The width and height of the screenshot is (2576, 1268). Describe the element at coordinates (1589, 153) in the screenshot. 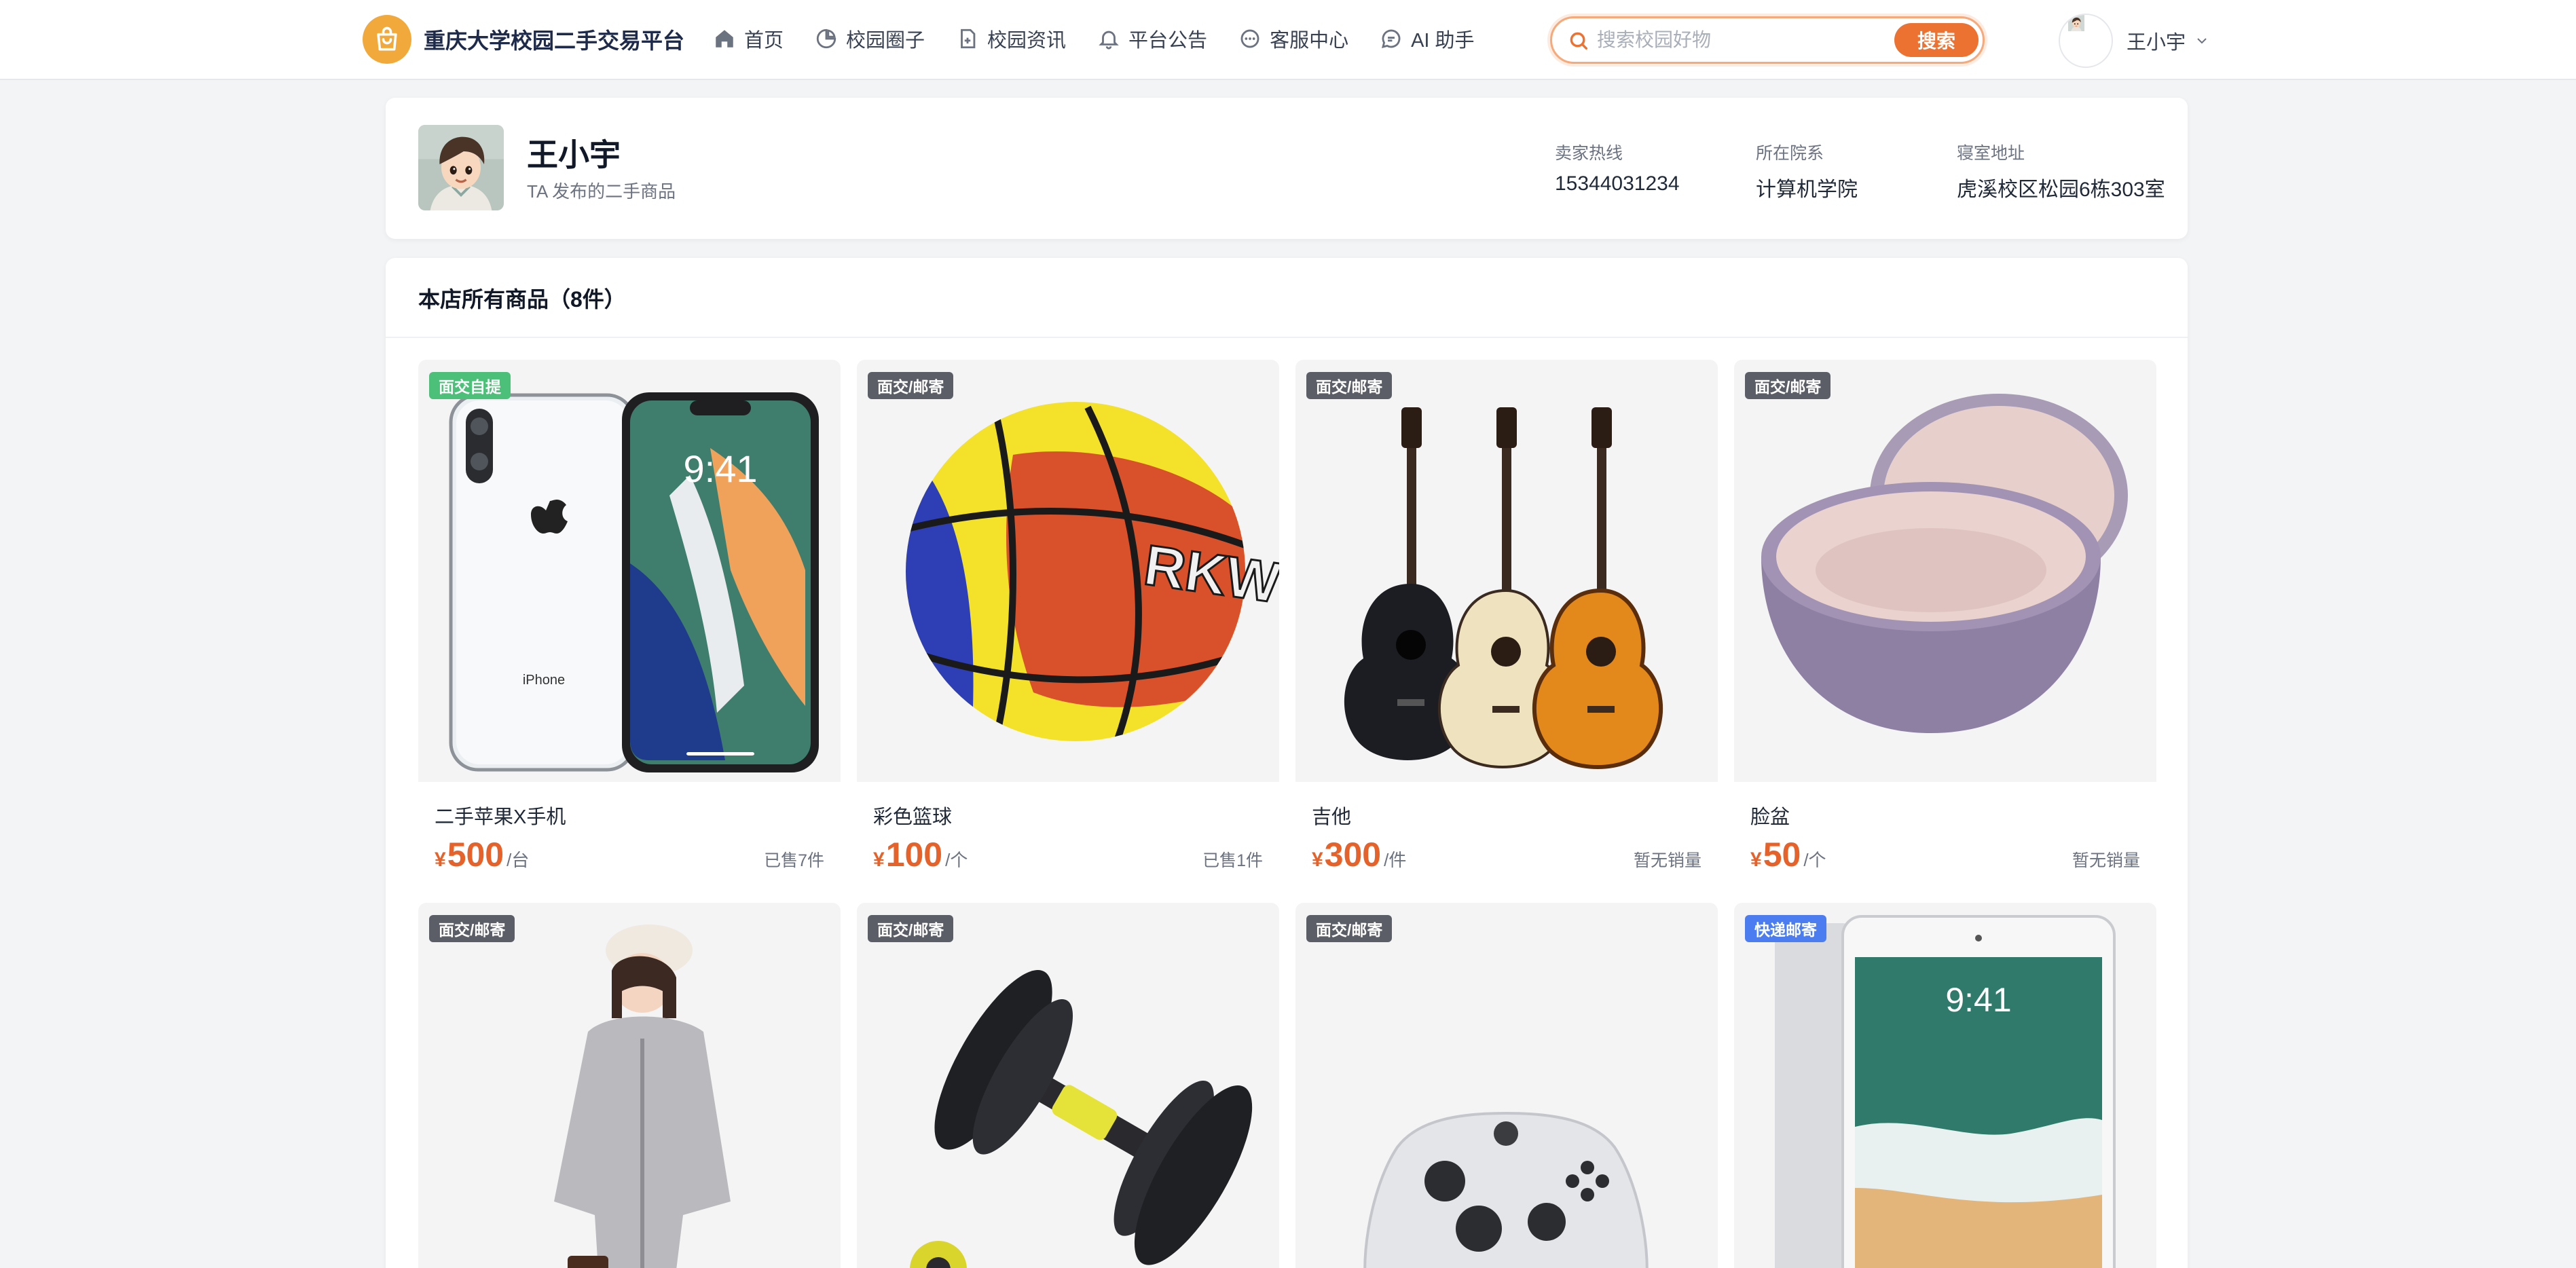

I see `info-label: 卖家热线` at that location.